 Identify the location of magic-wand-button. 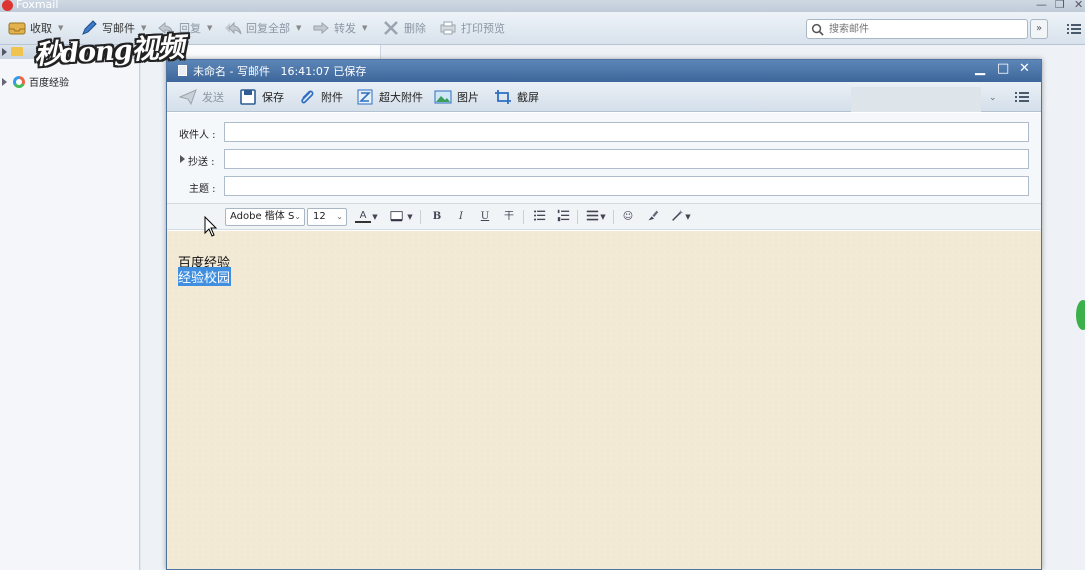
(677, 217).